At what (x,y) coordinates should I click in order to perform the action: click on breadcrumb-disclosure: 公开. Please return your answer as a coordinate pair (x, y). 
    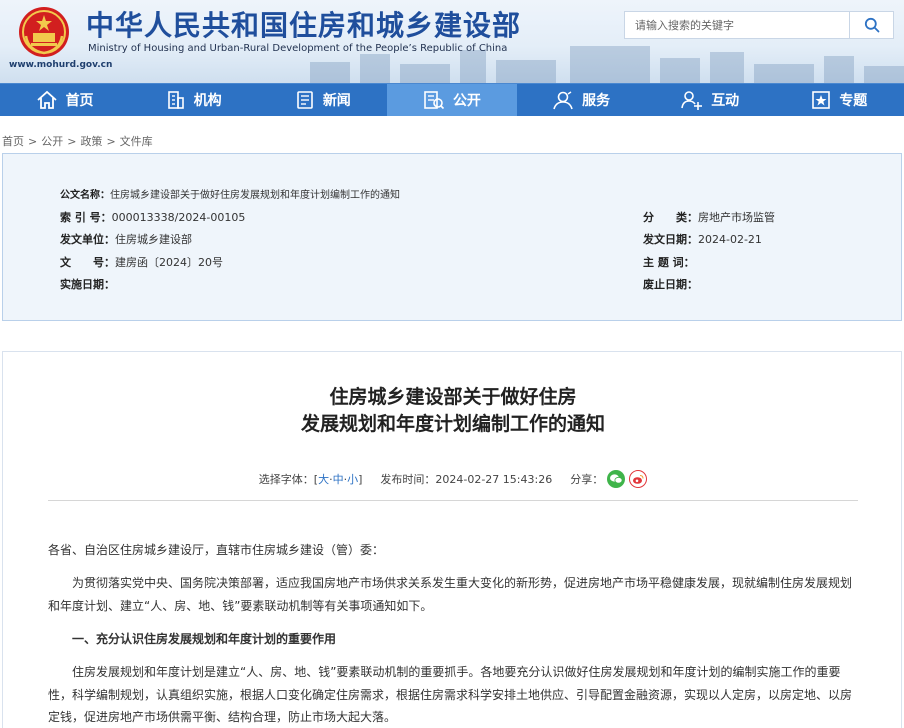
    Looking at the image, I should click on (52, 141).